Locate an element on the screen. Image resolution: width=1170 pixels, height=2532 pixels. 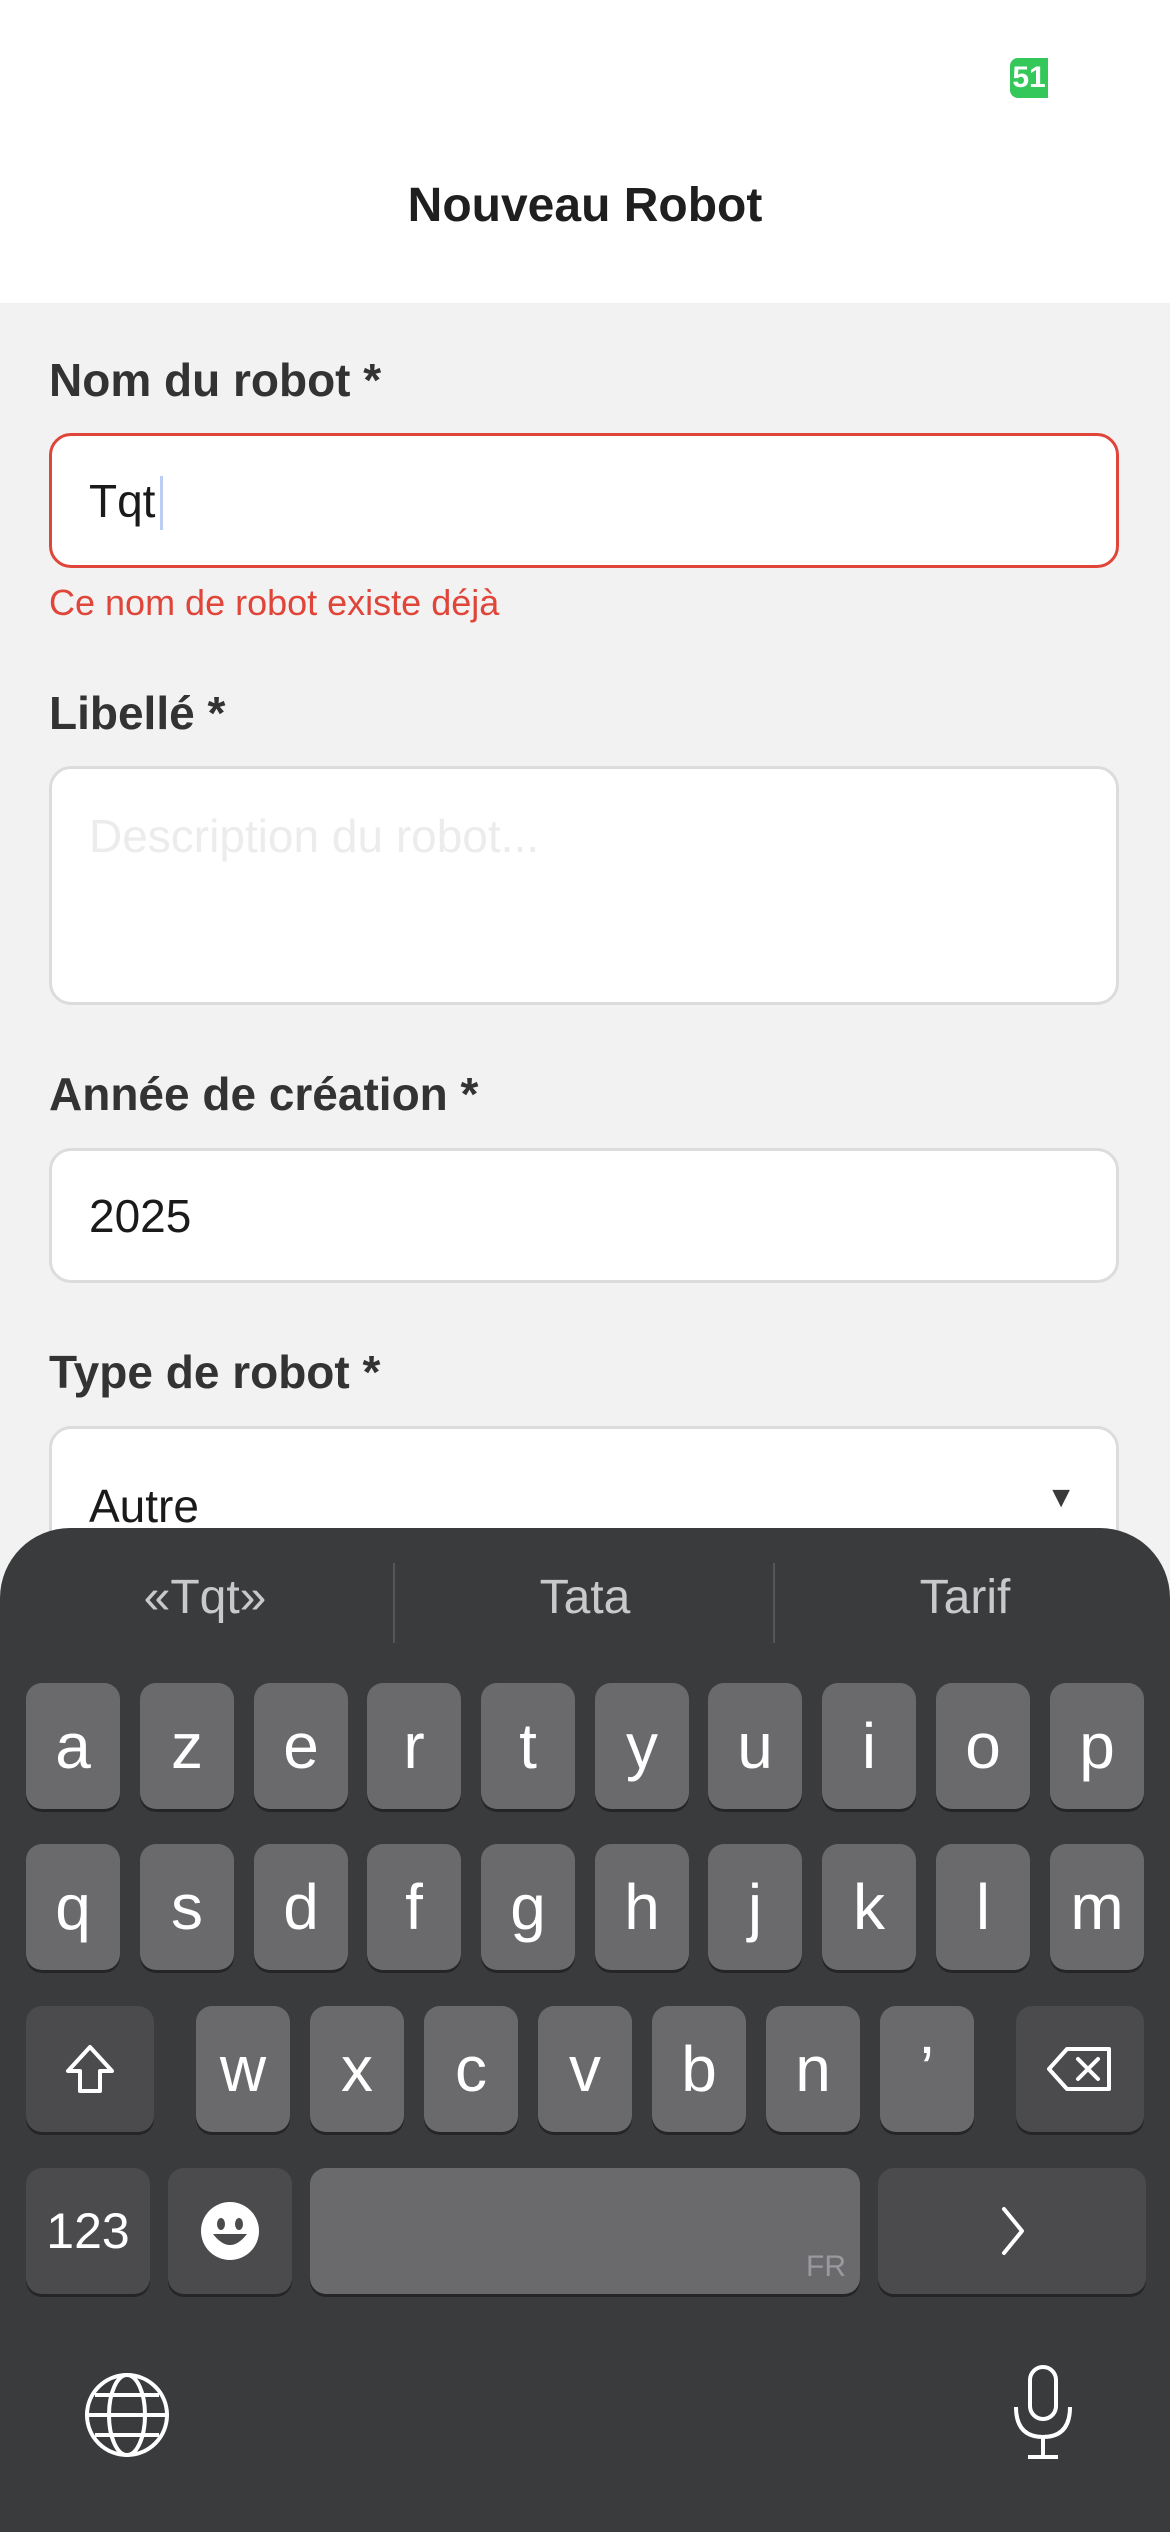
shift-key is located at coordinates (90, 2069).